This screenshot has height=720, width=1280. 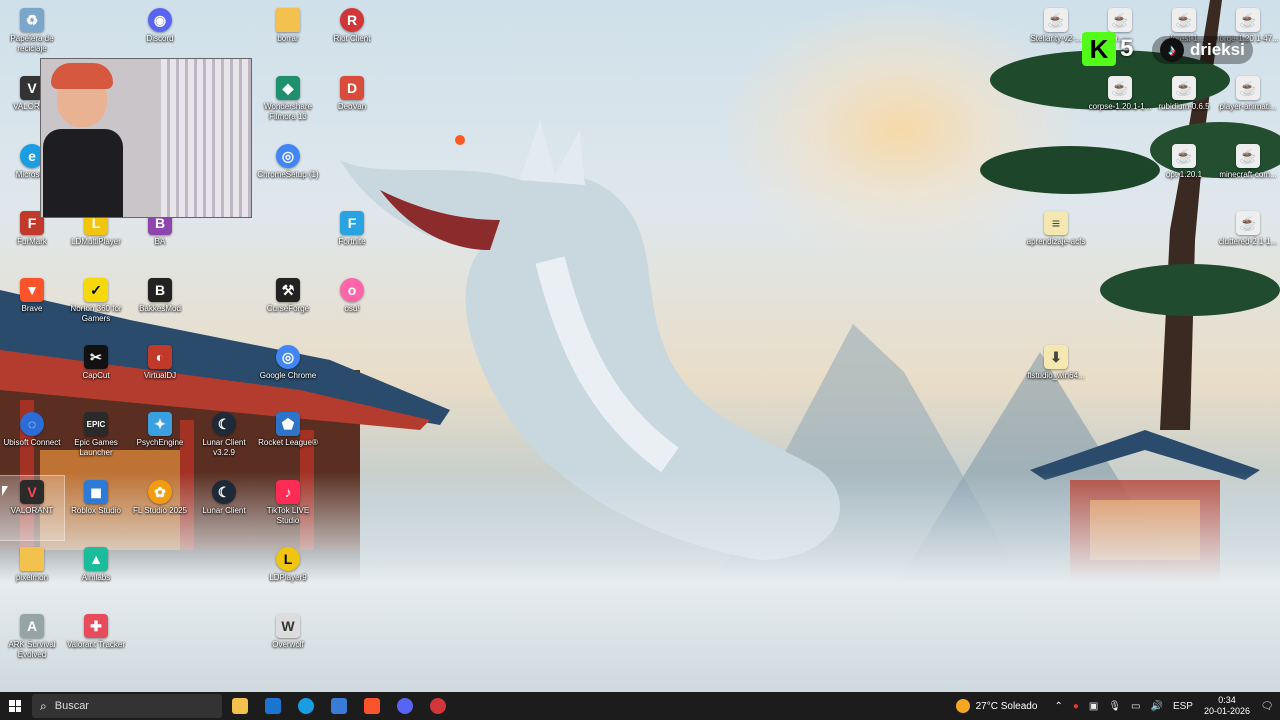 What do you see at coordinates (96, 306) in the screenshot?
I see `desktop-icon-norton: ✓ Norton 360 for Gamers` at bounding box center [96, 306].